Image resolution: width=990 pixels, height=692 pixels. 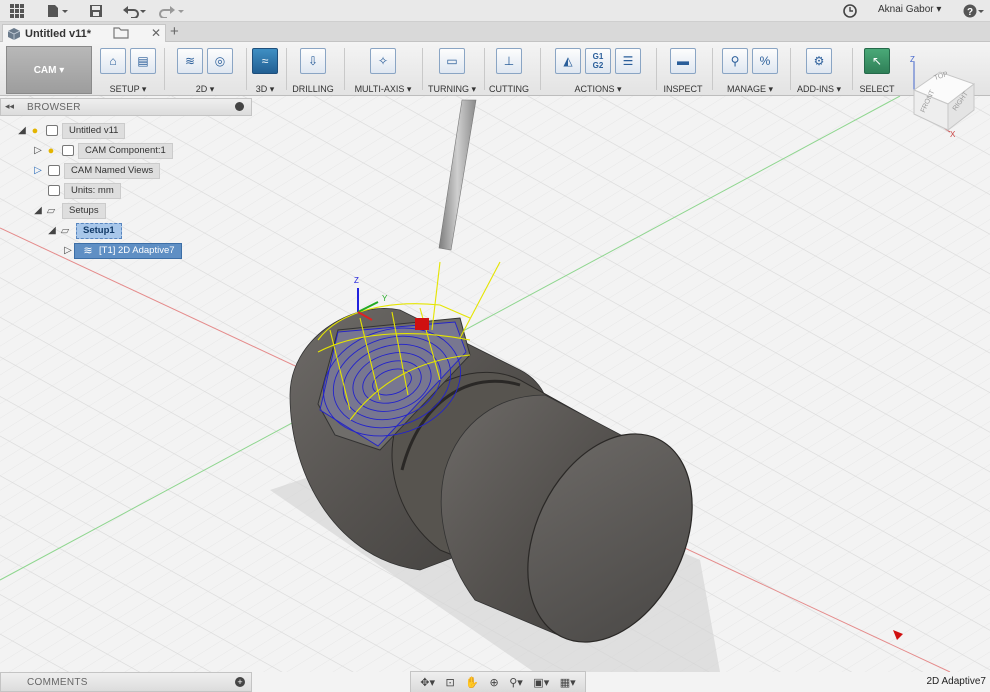 What do you see at coordinates (94, 130) in the screenshot?
I see `tree-label: Untitled v11` at bounding box center [94, 130].